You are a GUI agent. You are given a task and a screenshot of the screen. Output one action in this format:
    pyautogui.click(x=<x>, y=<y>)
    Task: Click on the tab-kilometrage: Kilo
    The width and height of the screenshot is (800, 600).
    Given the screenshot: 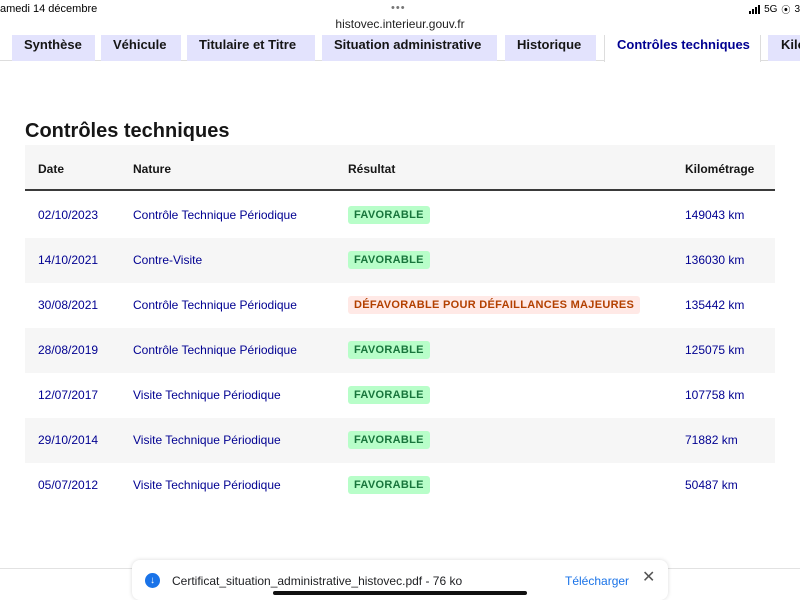 What is the action you would take?
    pyautogui.click(x=784, y=48)
    